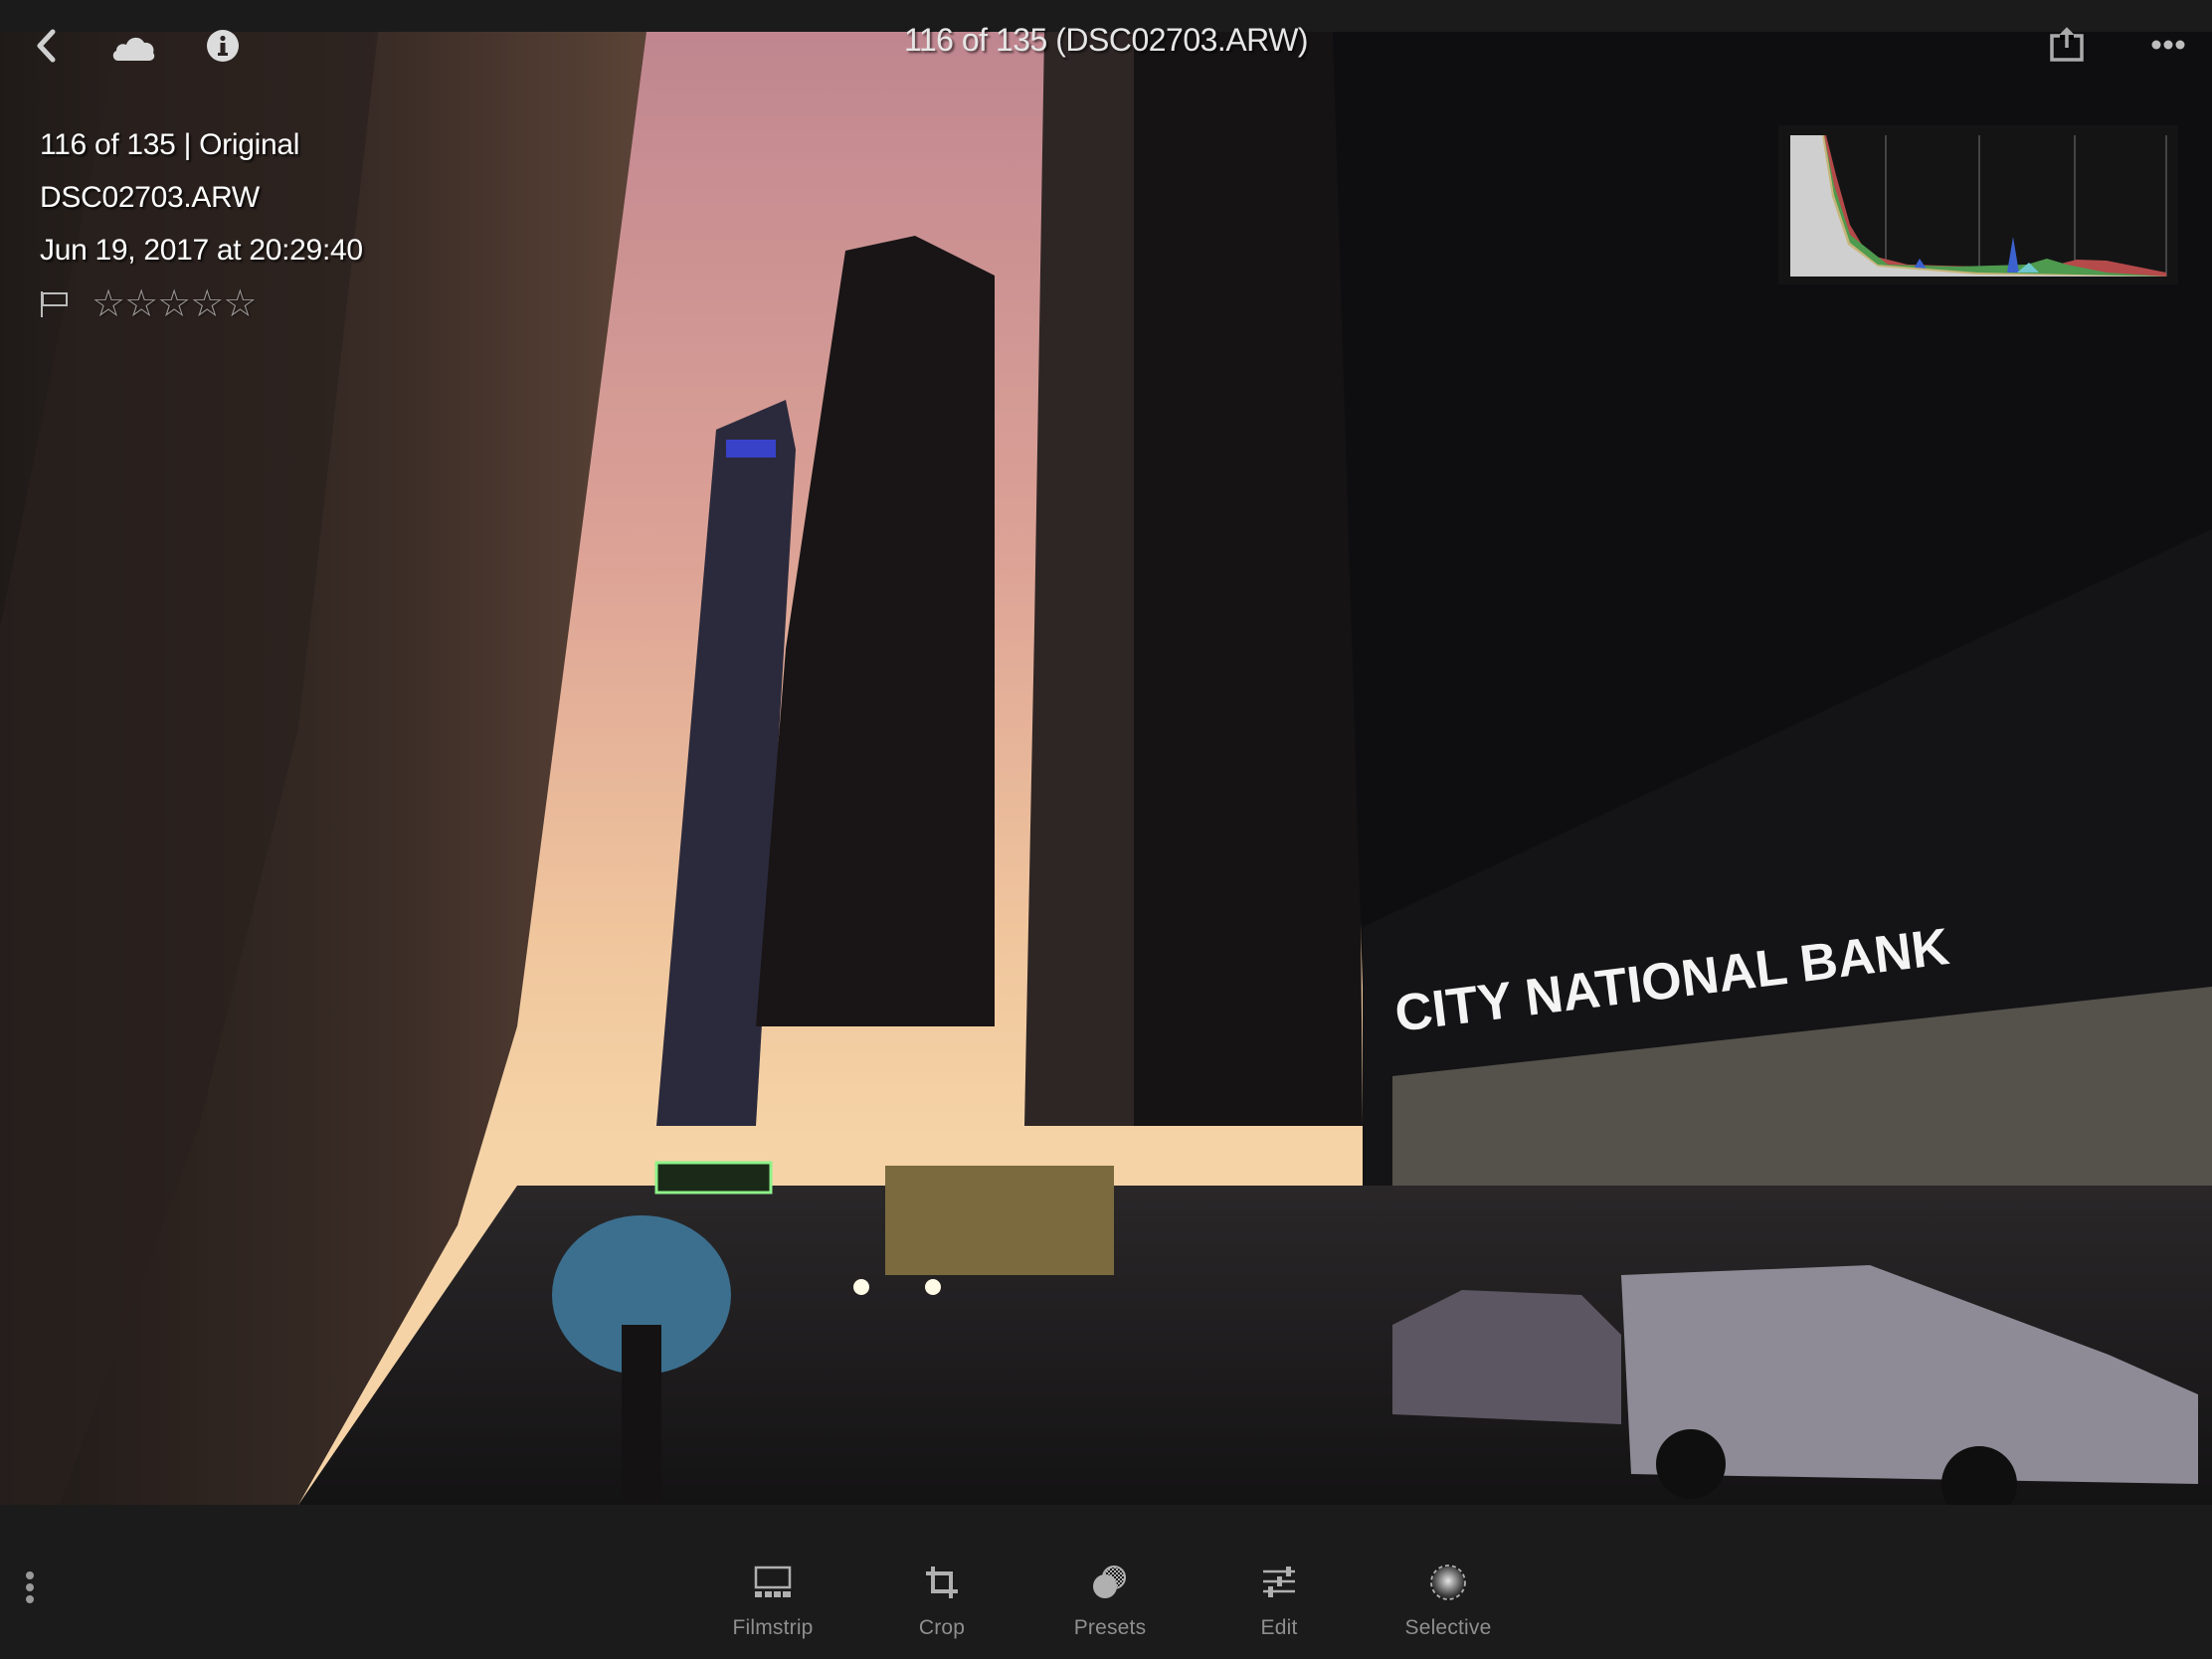 The image size is (2212, 1659). I want to click on neon-sign, so click(713, 1178).